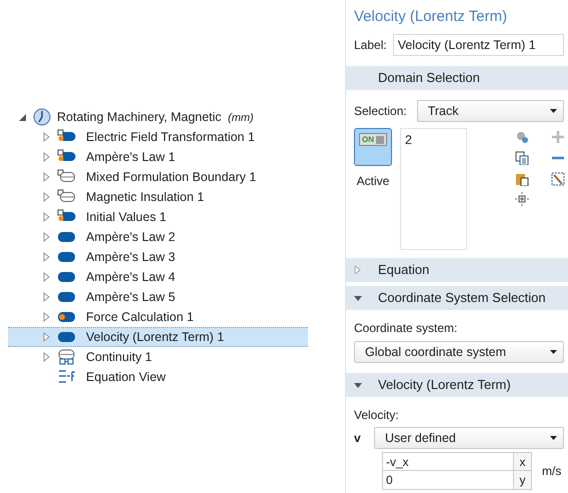  Describe the element at coordinates (158, 317) in the screenshot. I see `tree-item: Force Calculation 1` at that location.